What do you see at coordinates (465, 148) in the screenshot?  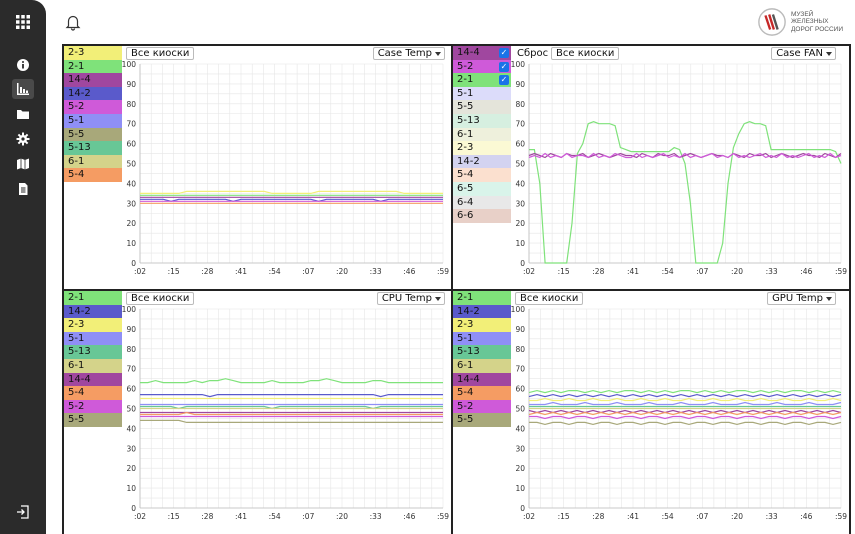 I see `legend-item-label: 2-3` at bounding box center [465, 148].